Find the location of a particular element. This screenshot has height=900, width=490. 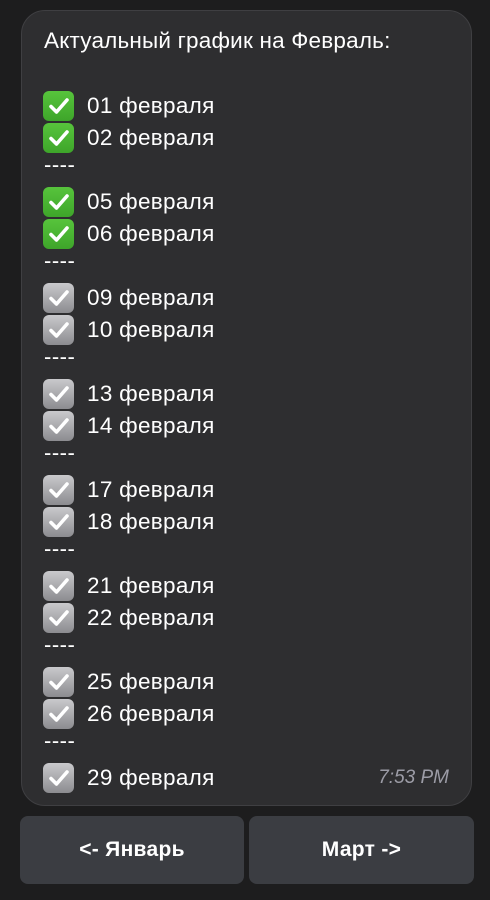

schedule-item: 09 февраля is located at coordinates (129, 298).